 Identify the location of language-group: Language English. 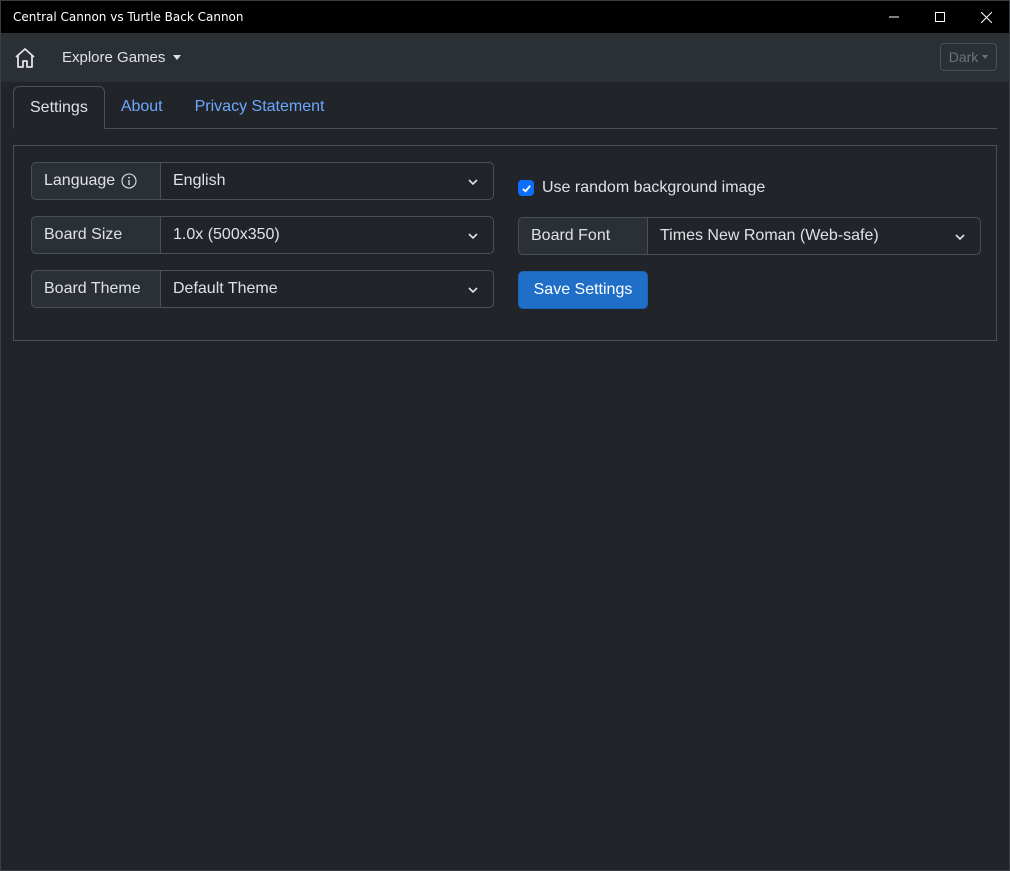
(262, 181).